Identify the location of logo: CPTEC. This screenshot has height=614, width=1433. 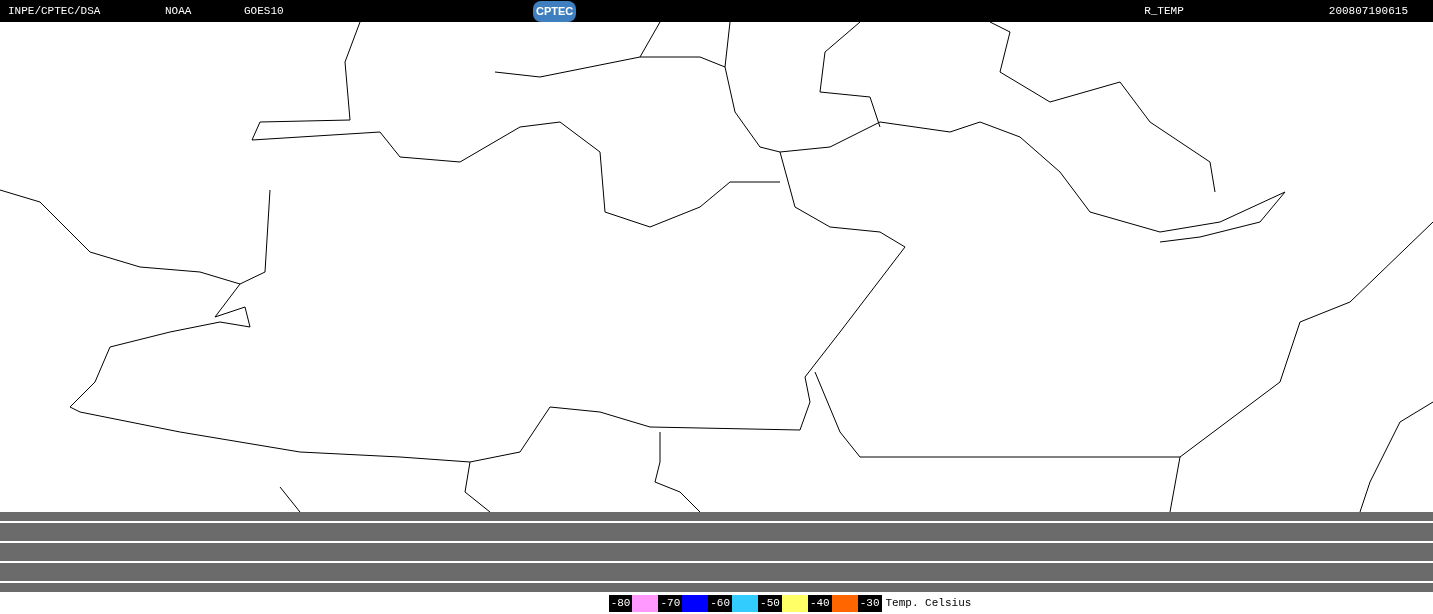
(555, 11).